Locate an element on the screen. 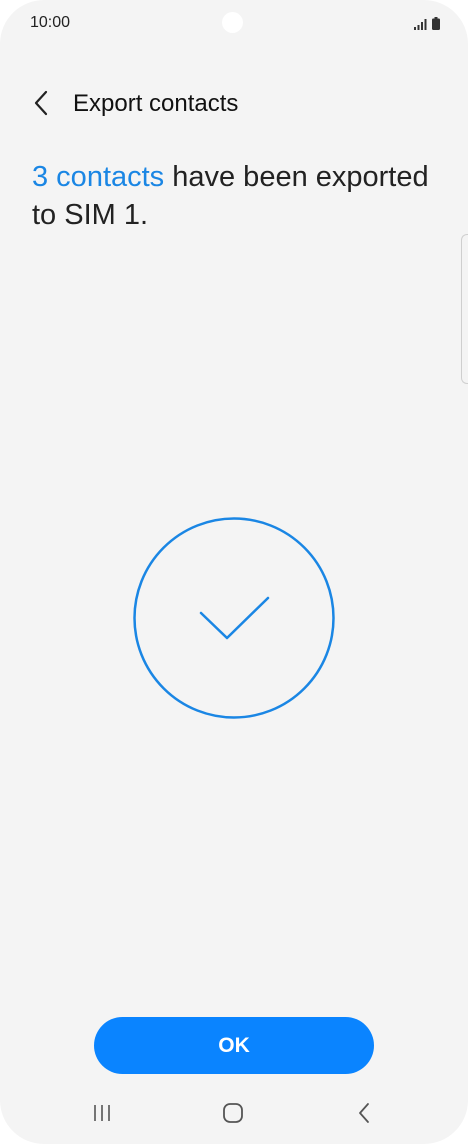  recent-apps-icon is located at coordinates (102, 1113).